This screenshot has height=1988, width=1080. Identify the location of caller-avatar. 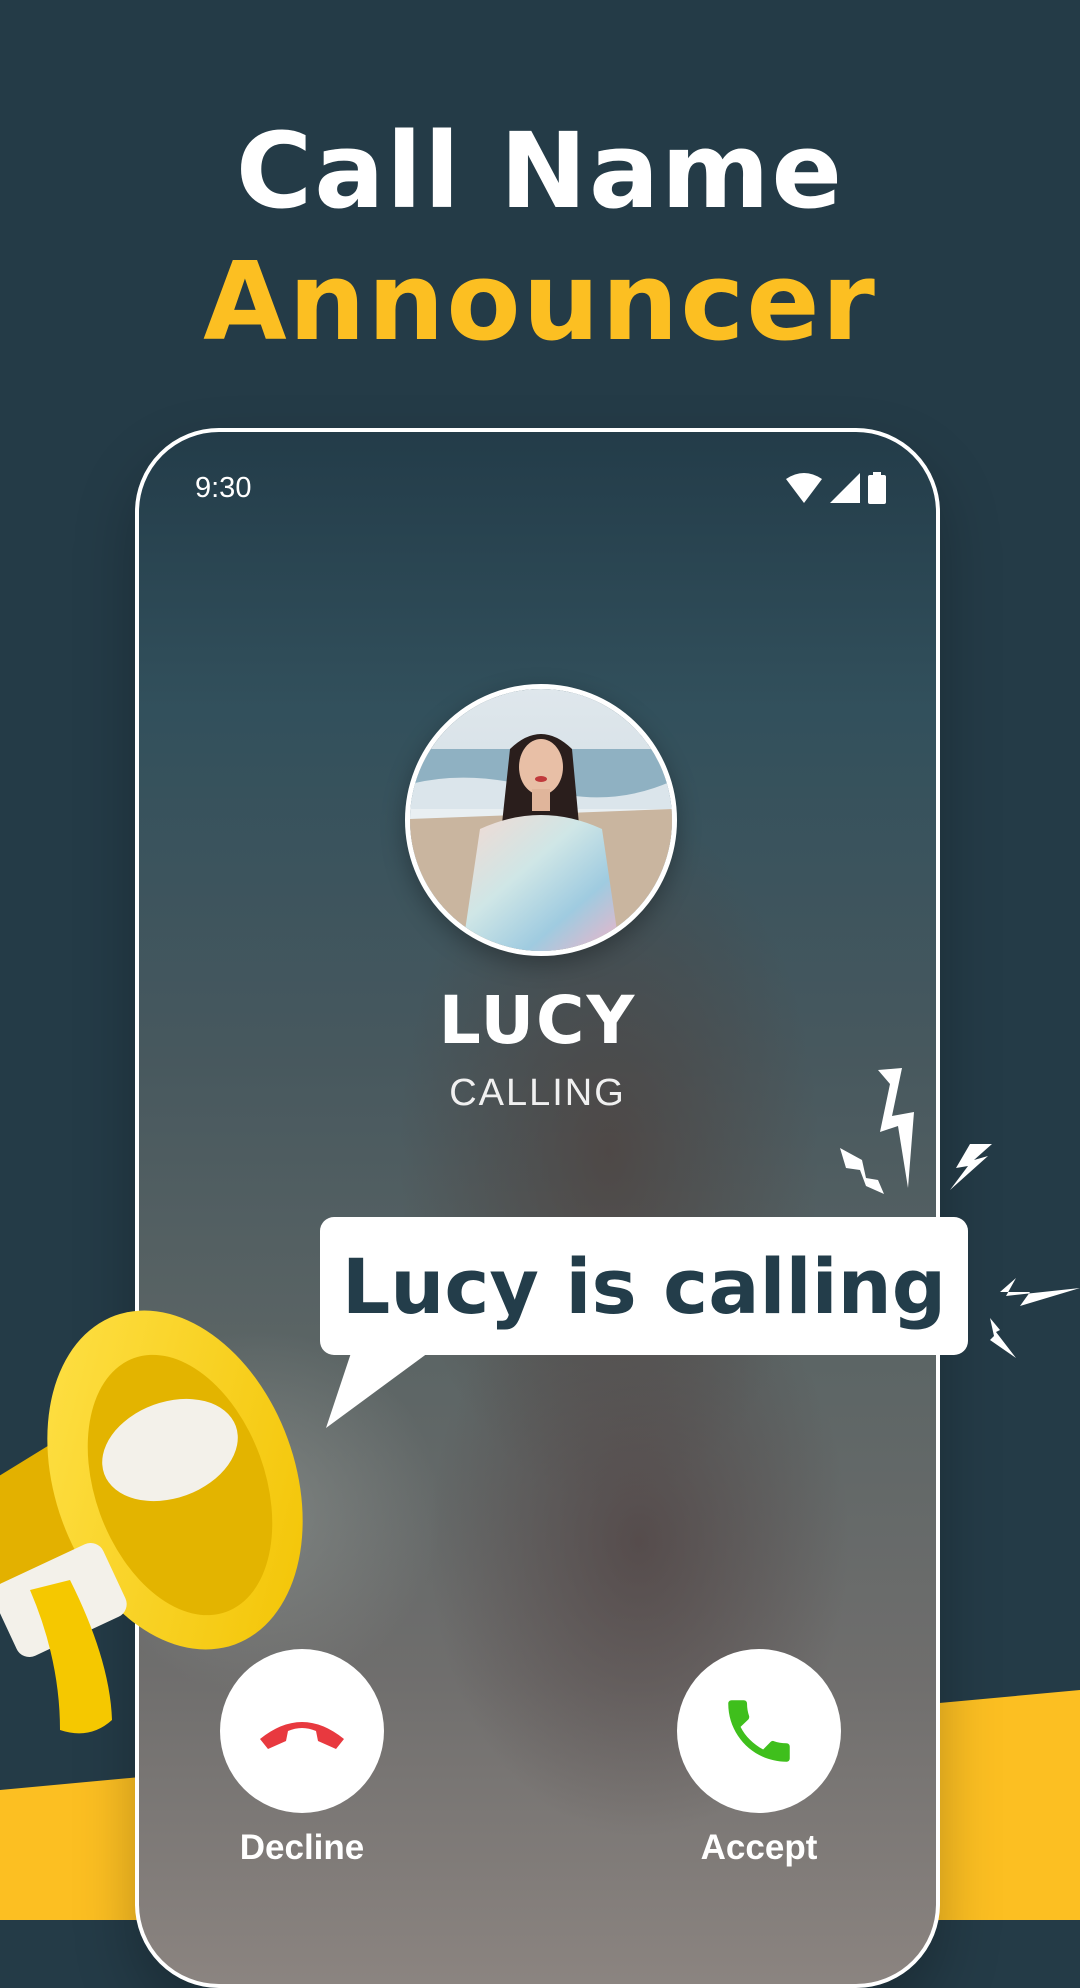
(541, 820).